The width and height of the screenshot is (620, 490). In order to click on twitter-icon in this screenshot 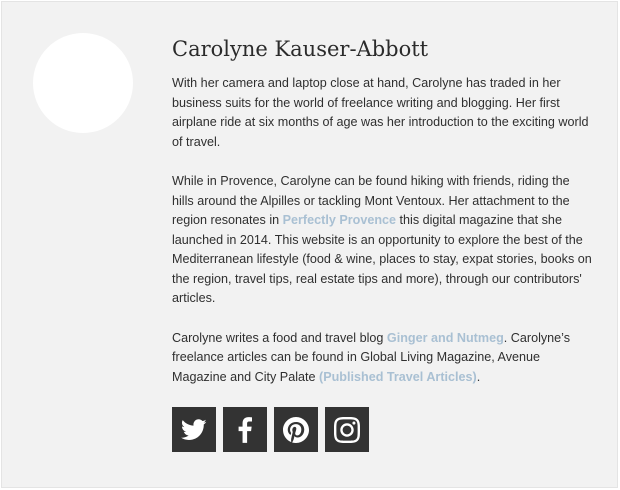, I will do `click(194, 429)`.